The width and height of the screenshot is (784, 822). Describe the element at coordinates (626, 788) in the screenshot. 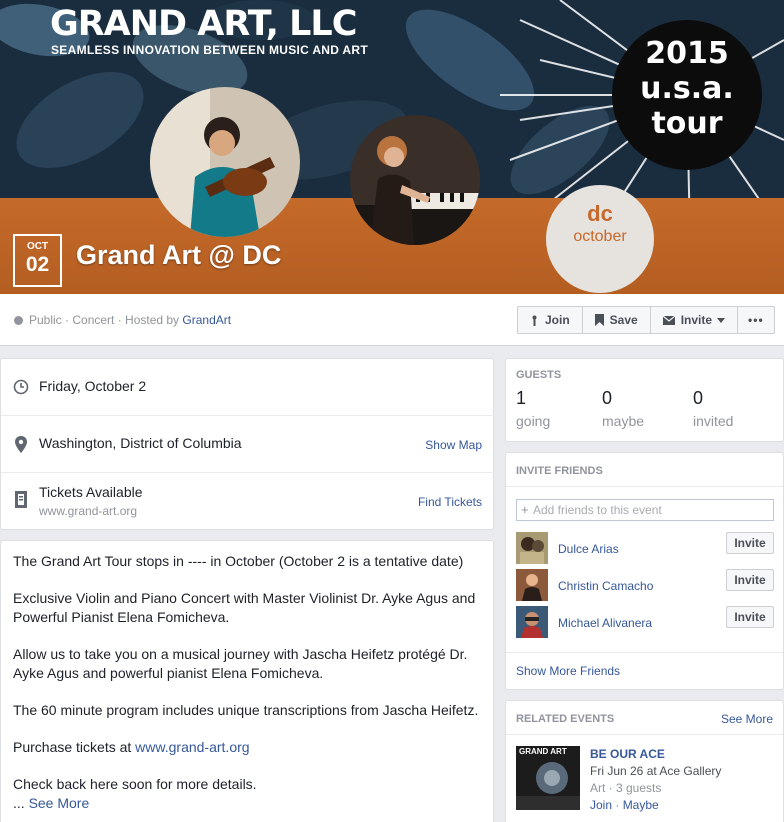

I see `related-event-meta: Art · 3 guests` at that location.